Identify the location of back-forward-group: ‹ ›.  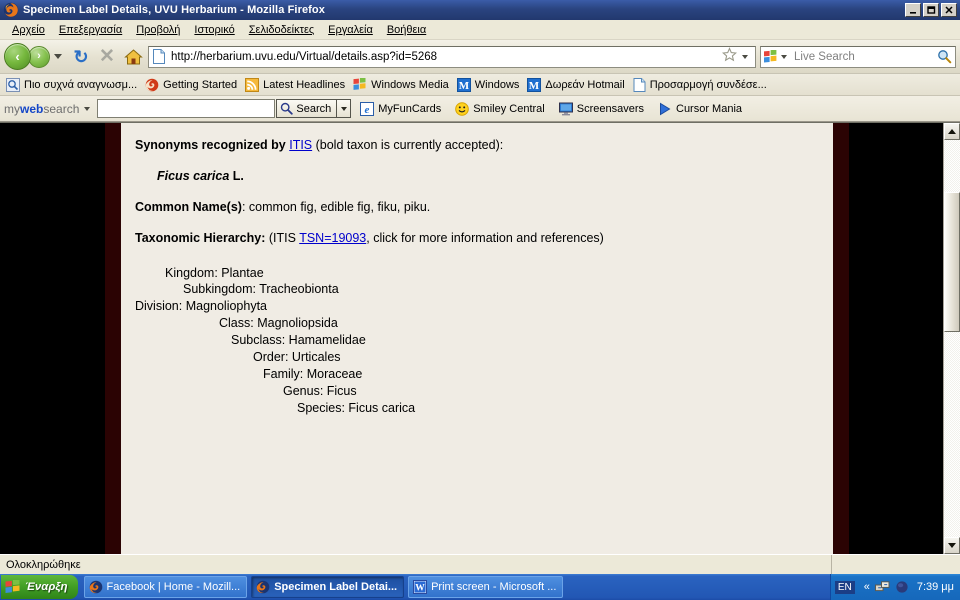
(36, 56).